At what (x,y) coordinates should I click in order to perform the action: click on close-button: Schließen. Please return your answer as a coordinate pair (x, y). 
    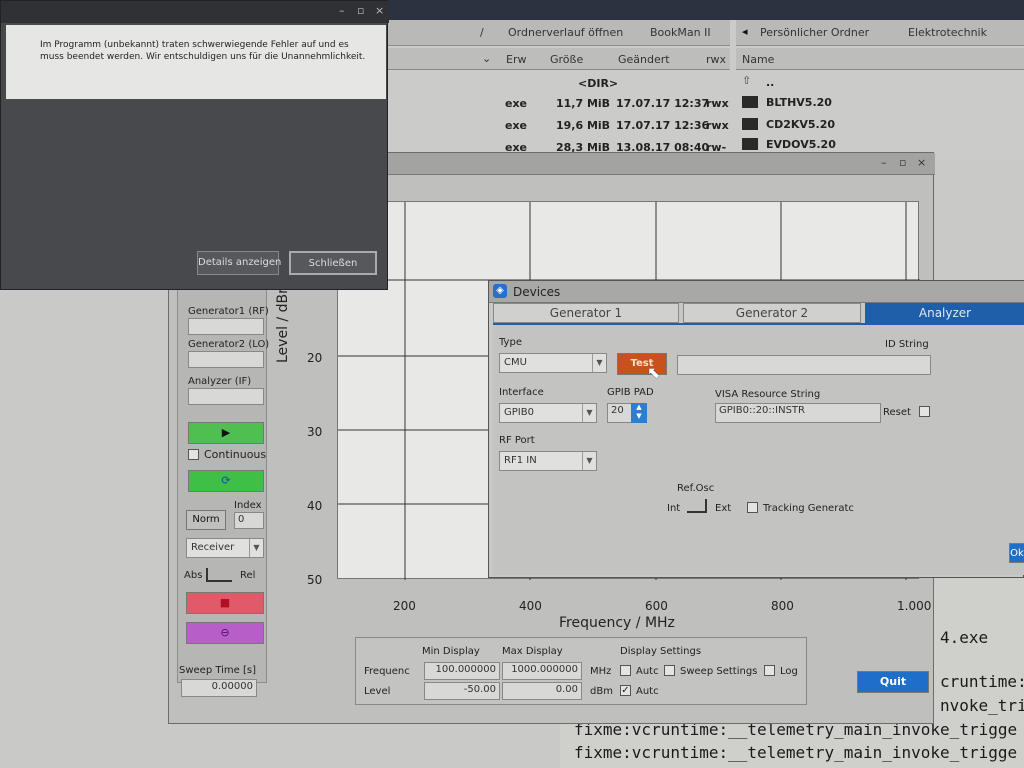
    Looking at the image, I should click on (333, 263).